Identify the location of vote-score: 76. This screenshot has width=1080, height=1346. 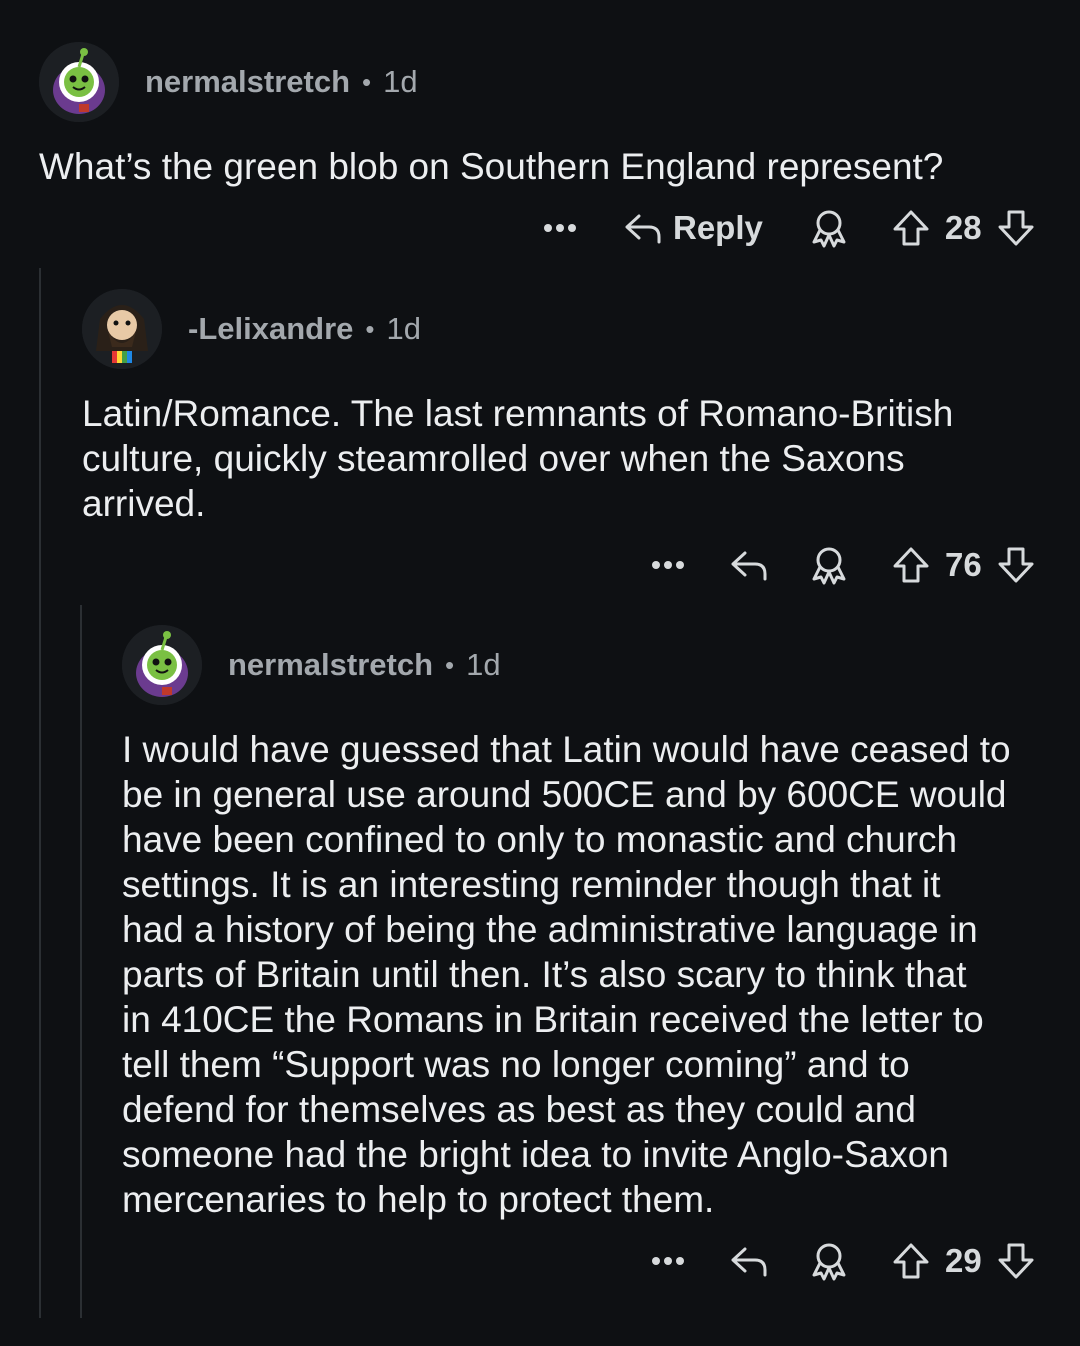
(963, 564).